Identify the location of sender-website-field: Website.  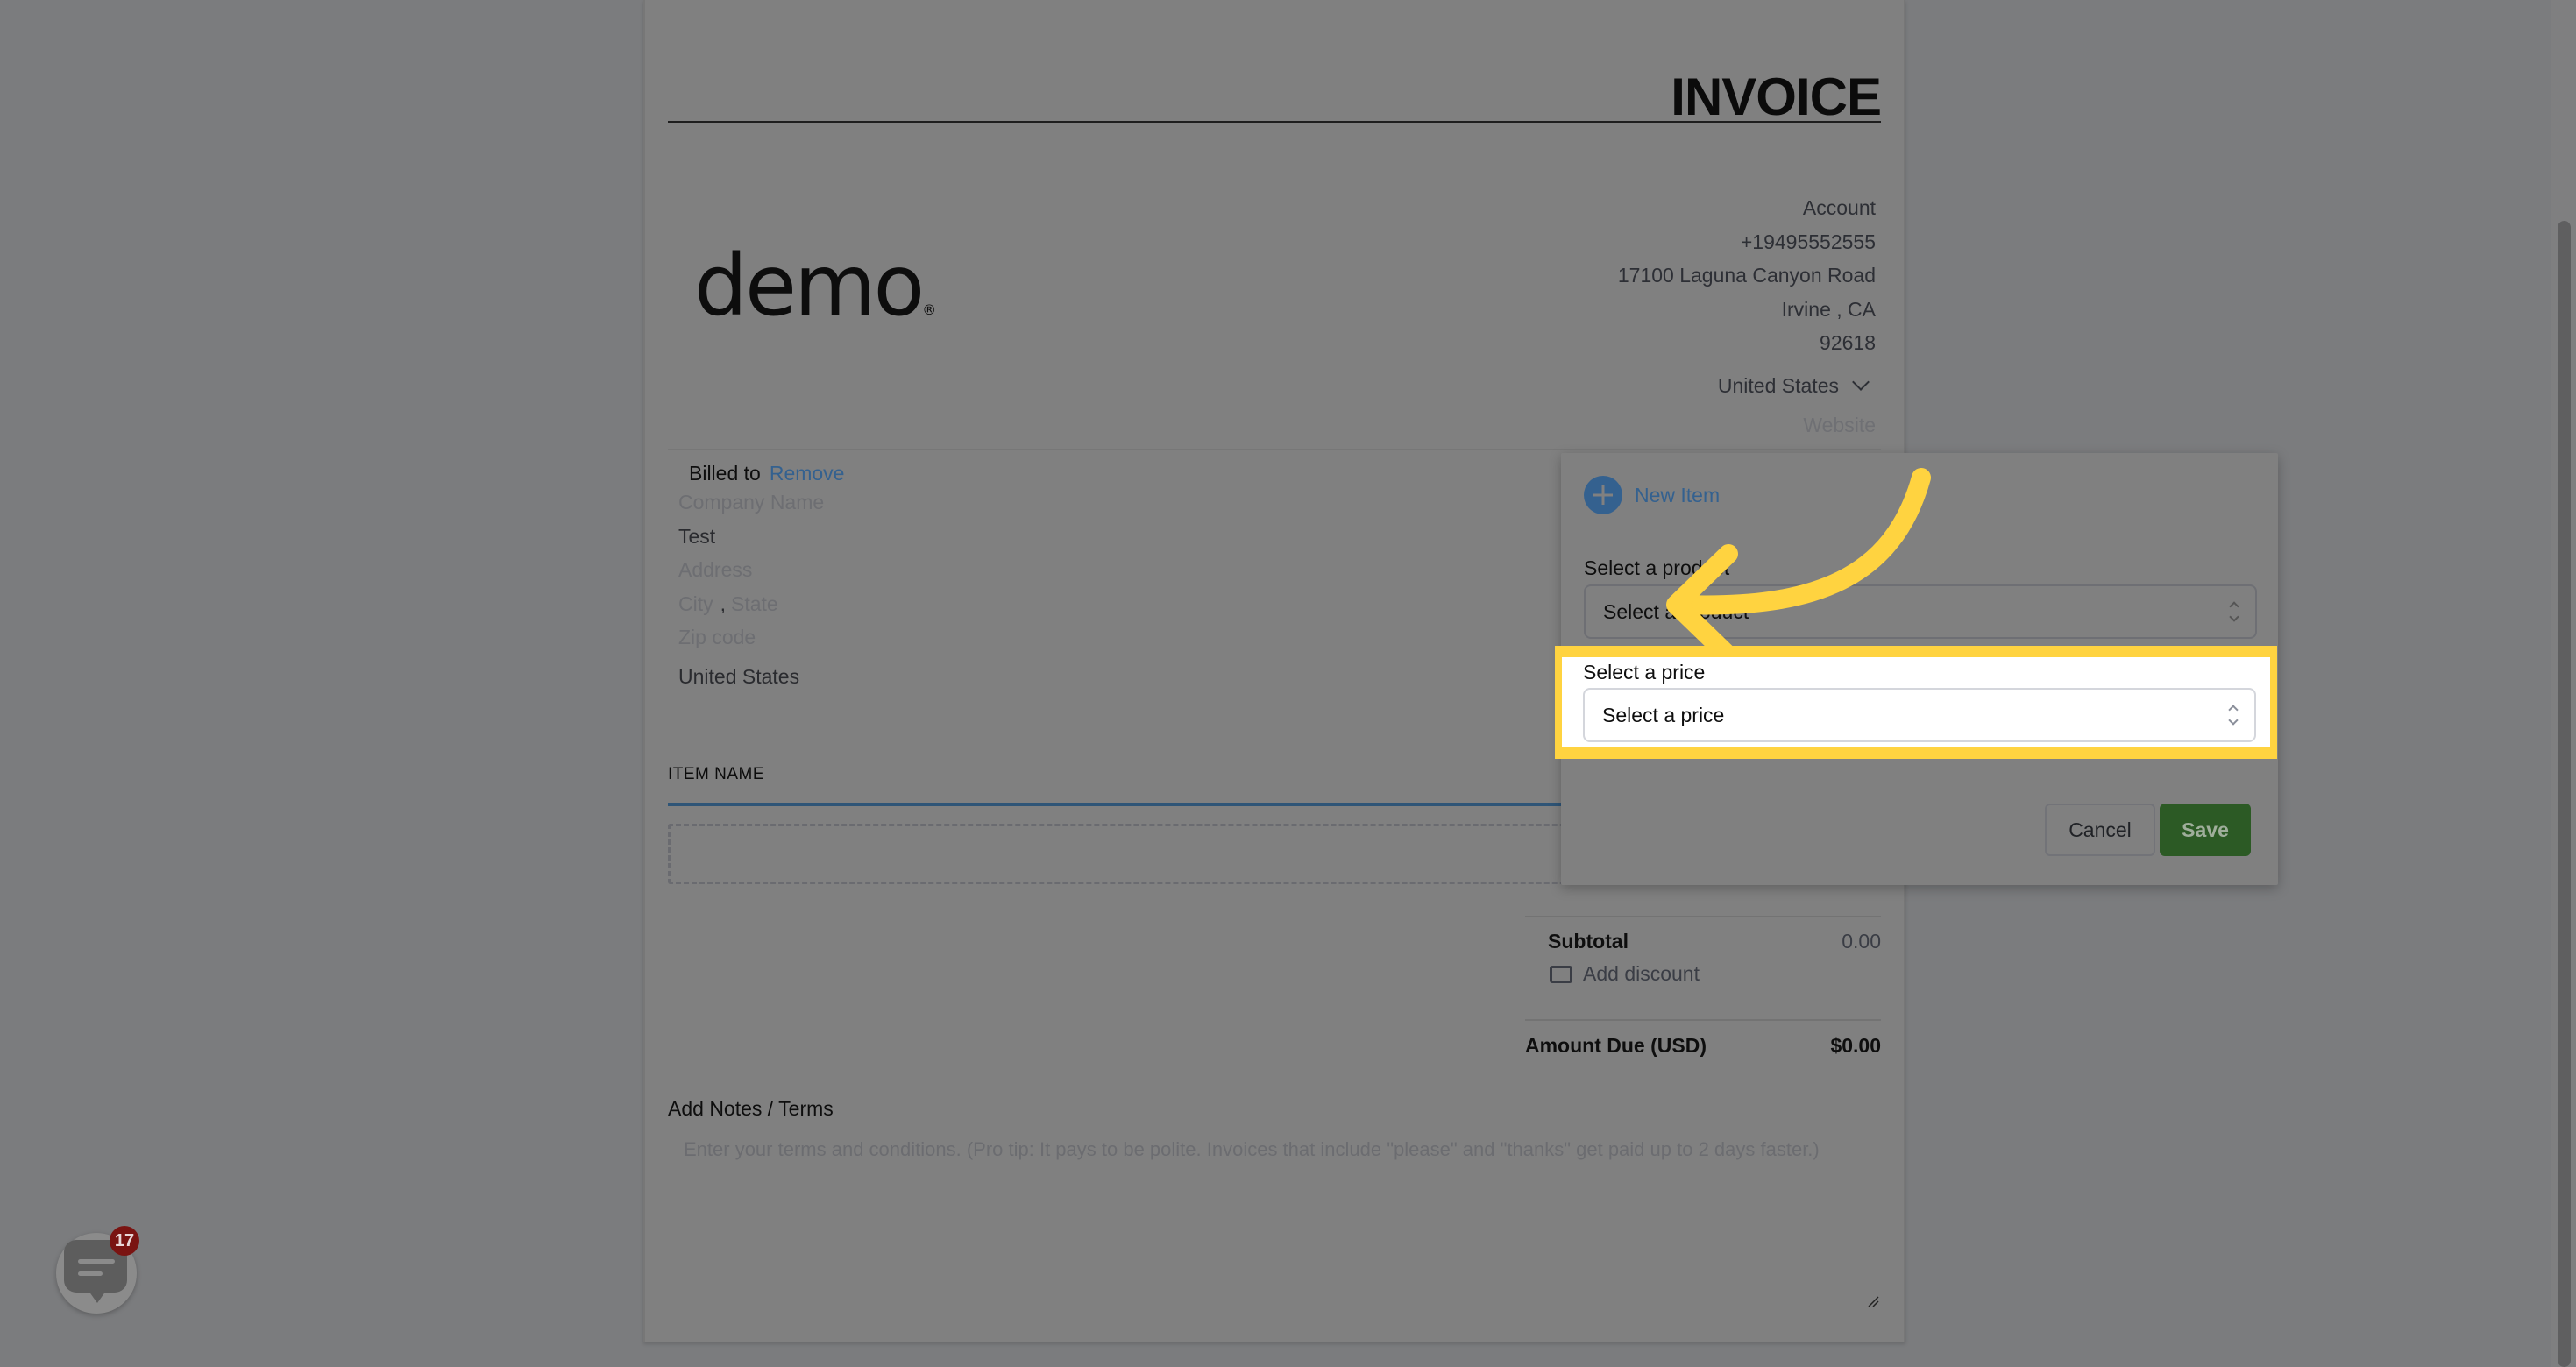
(1747, 425).